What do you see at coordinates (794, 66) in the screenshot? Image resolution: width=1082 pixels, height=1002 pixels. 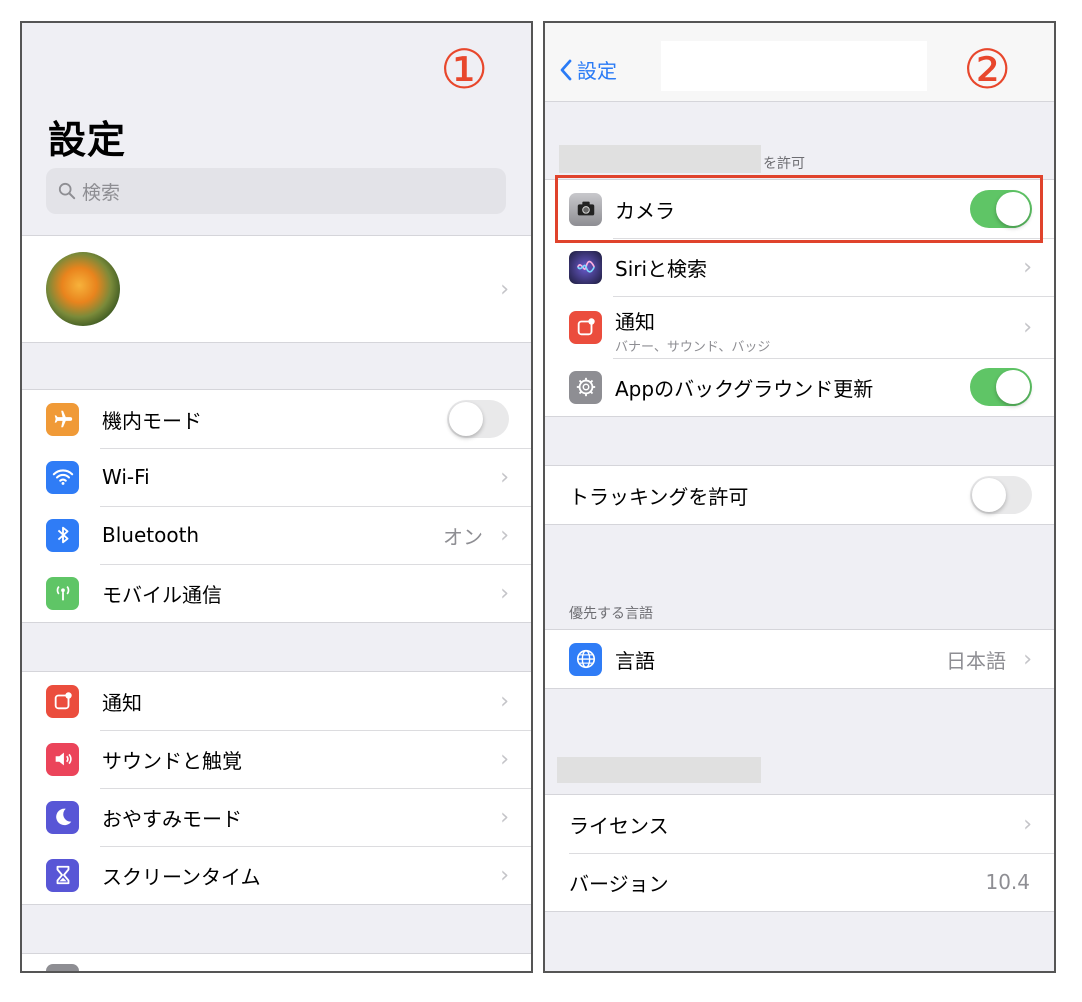 I see `redacted-title` at bounding box center [794, 66].